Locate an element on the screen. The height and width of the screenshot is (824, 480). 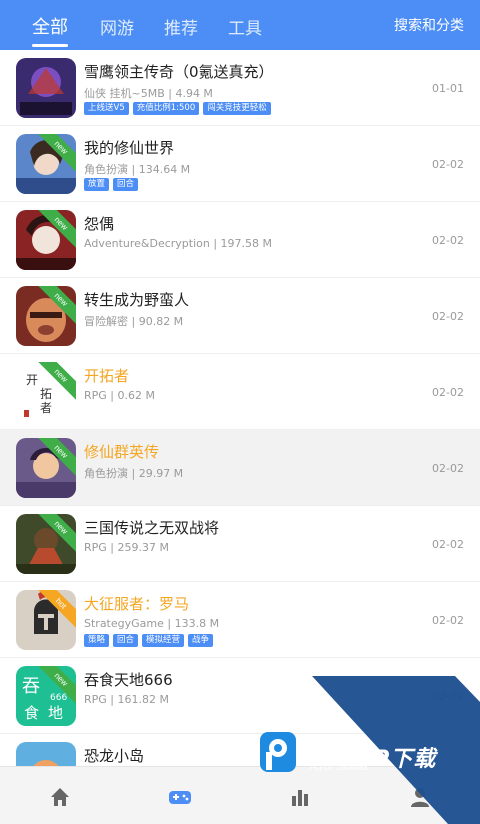
game-meta: 角色扮演 | 29.97 M is located at coordinates (134, 473).